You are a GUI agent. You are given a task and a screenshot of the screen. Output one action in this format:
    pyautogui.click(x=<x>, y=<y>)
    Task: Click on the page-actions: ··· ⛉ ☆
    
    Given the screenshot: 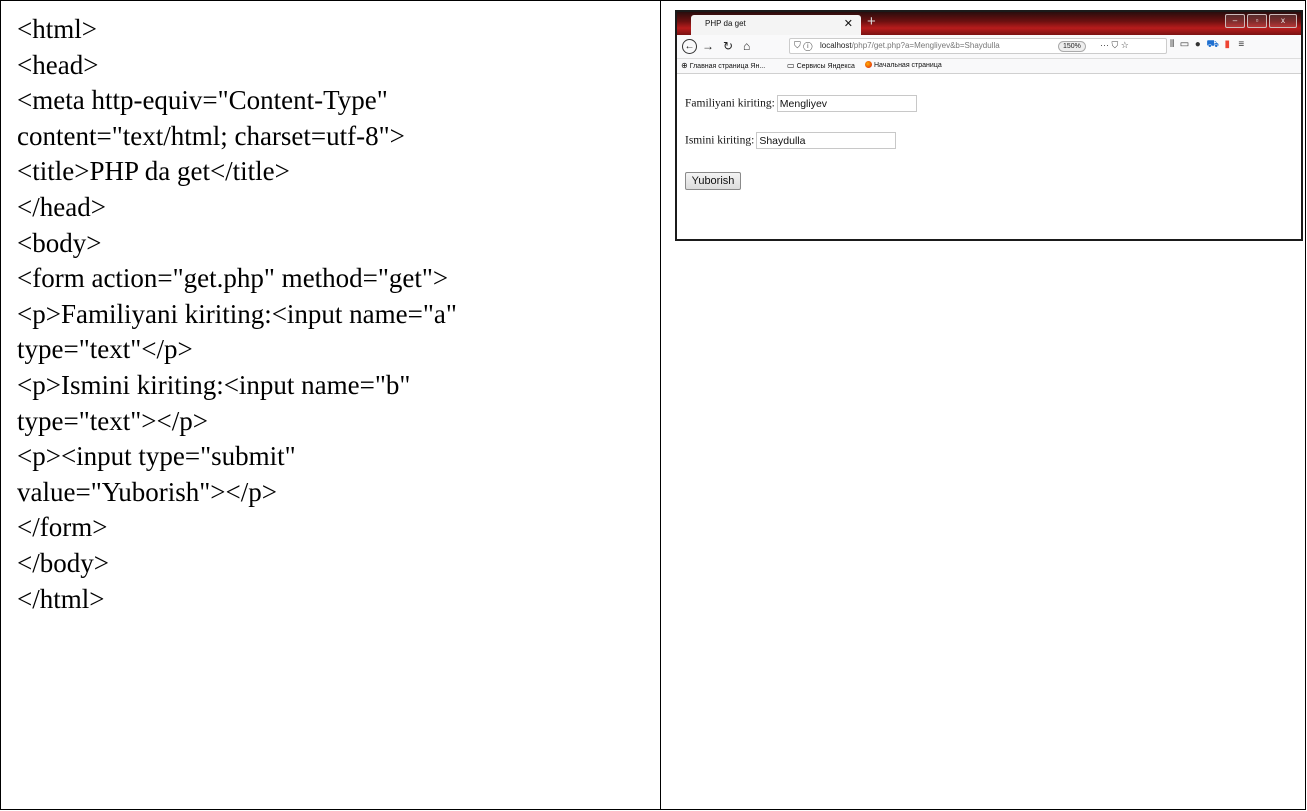 What is the action you would take?
    pyautogui.click(x=1114, y=45)
    